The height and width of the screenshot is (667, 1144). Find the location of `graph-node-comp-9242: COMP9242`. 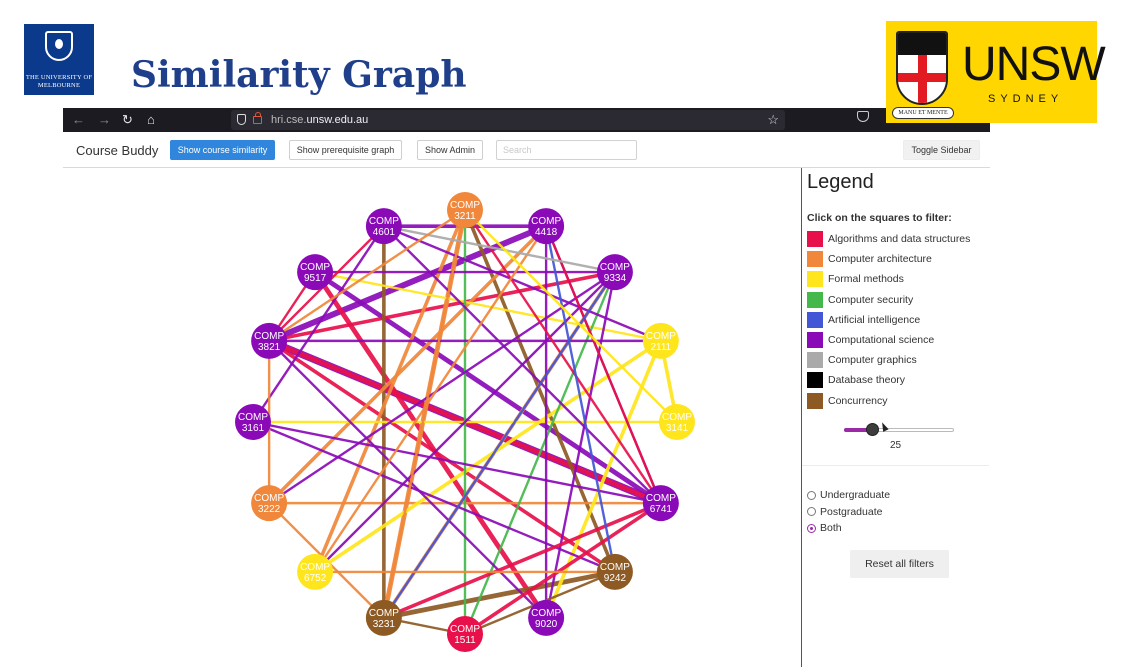

graph-node-comp-9242: COMP9242 is located at coordinates (614, 571).